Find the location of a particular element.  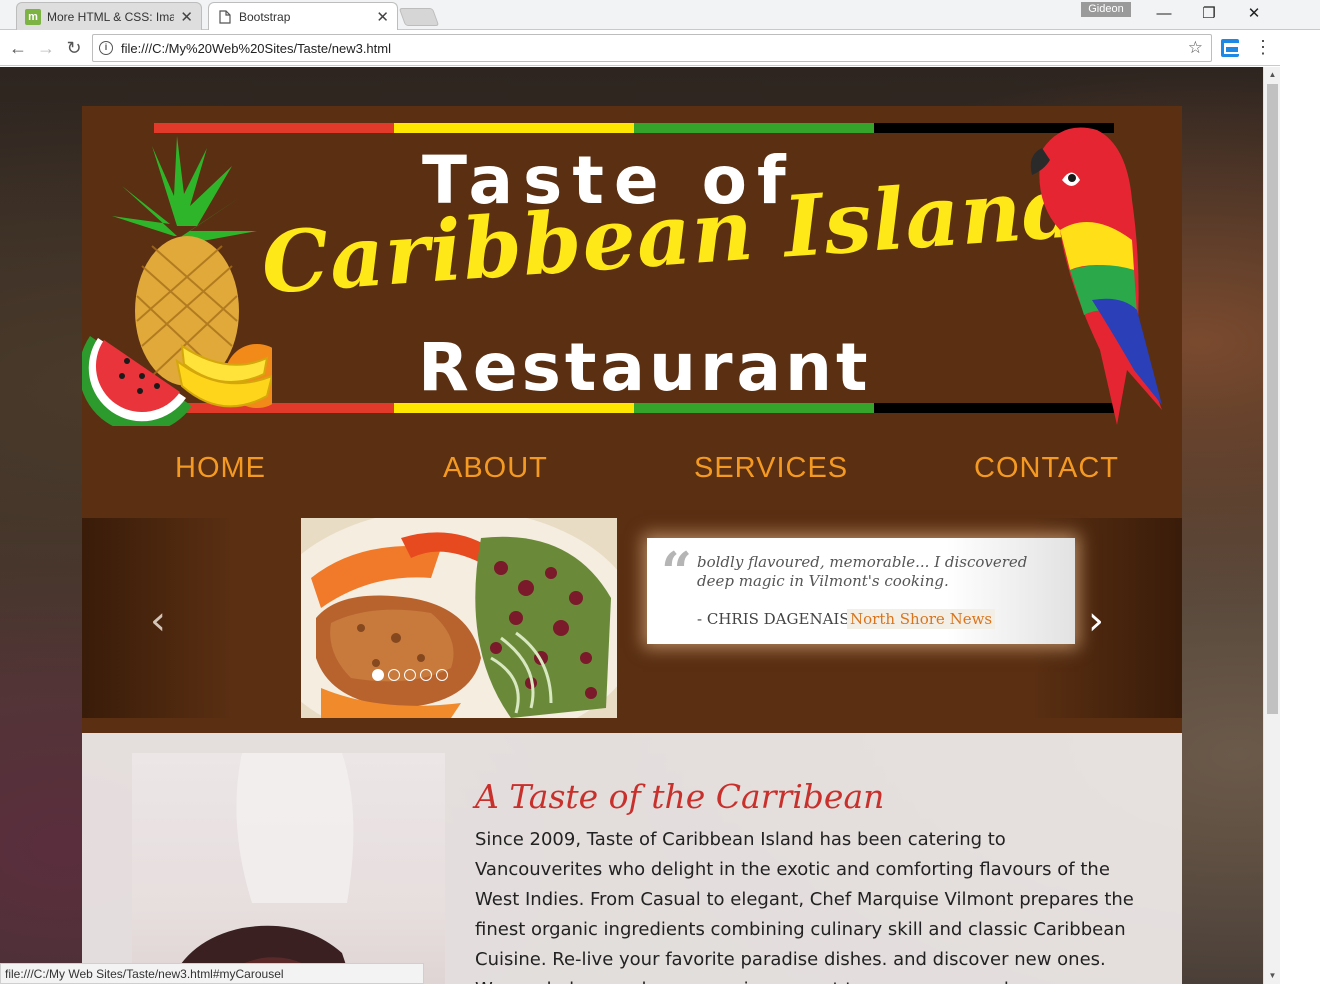

scroll-down-icon: ▼ is located at coordinates (1272, 976).